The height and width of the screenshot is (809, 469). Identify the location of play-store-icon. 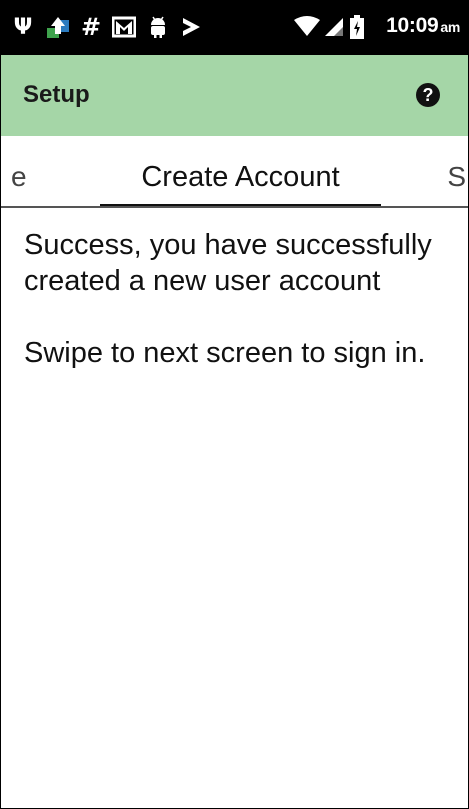
(191, 27).